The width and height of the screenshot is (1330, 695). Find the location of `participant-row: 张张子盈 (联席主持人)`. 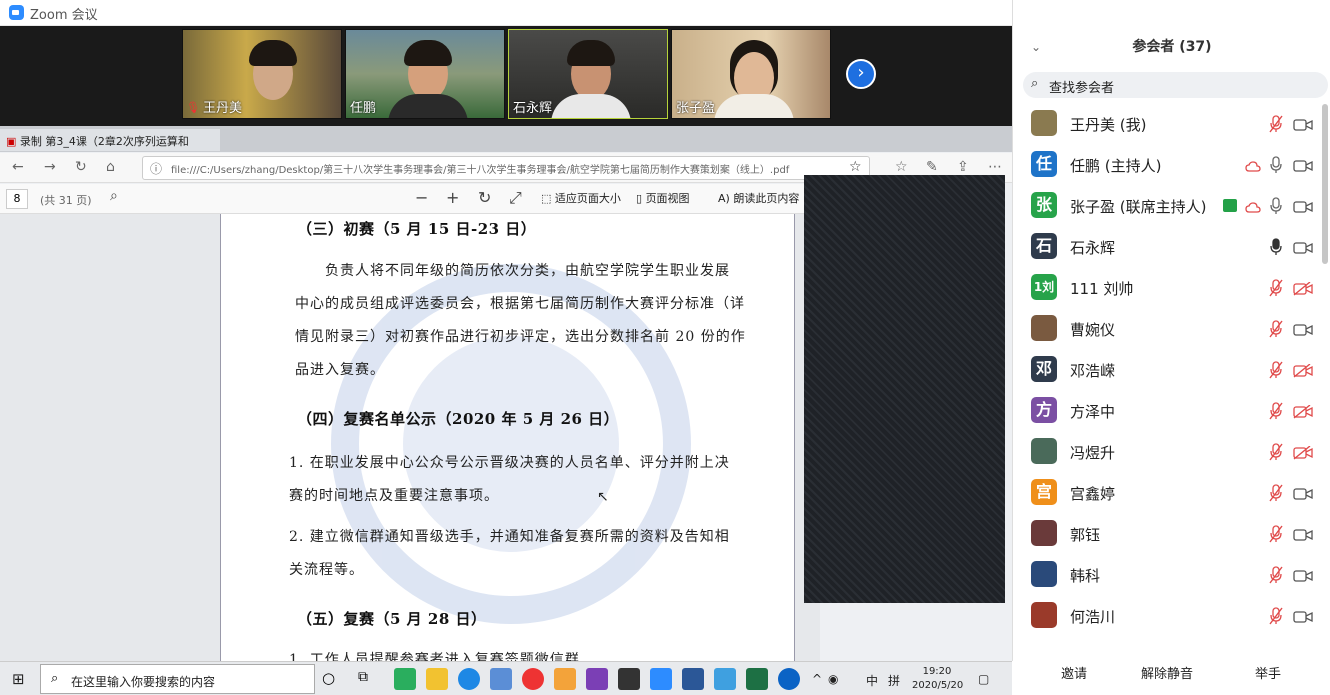

participant-row: 张张子盈 (联席主持人) is located at coordinates (1171, 206).